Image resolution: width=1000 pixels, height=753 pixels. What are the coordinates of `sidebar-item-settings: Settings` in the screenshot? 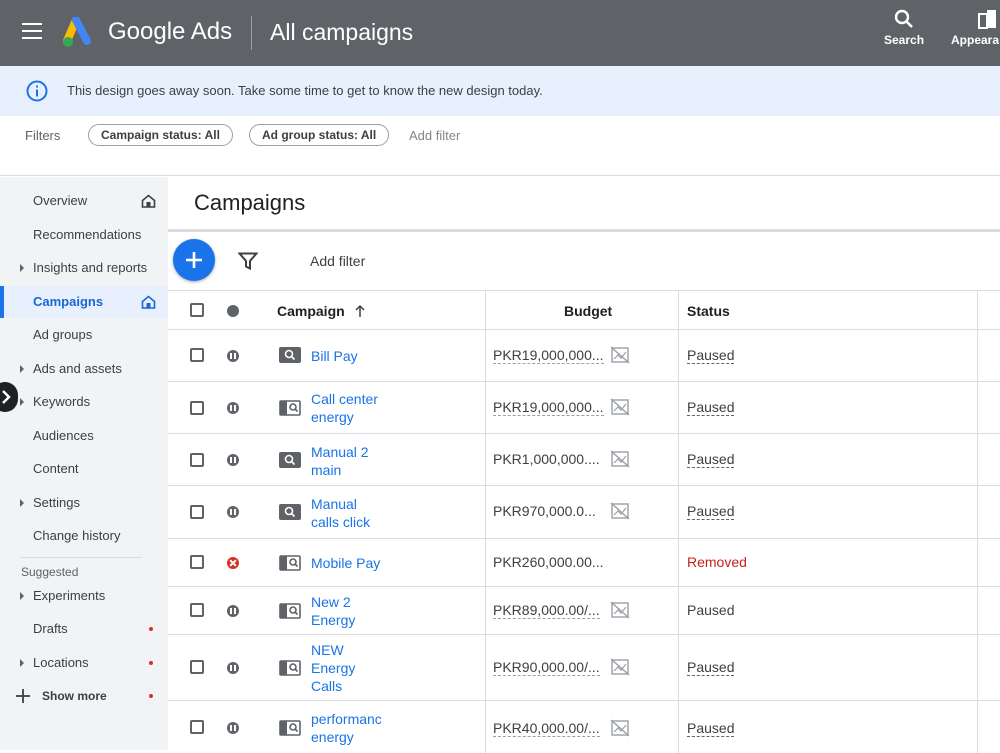 It's located at (84, 503).